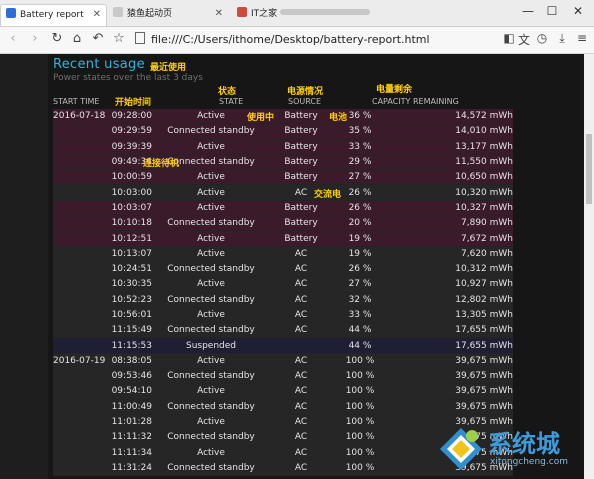 The height and width of the screenshot is (479, 594). What do you see at coordinates (211, 300) in the screenshot?
I see `cell-state: Connected standby` at bounding box center [211, 300].